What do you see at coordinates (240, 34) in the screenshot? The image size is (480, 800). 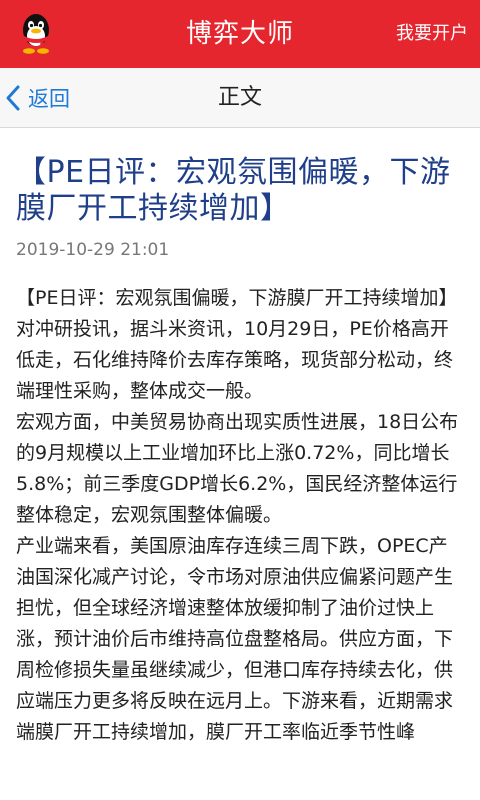 I see `top-bar: 博弈大师 我要开户` at bounding box center [240, 34].